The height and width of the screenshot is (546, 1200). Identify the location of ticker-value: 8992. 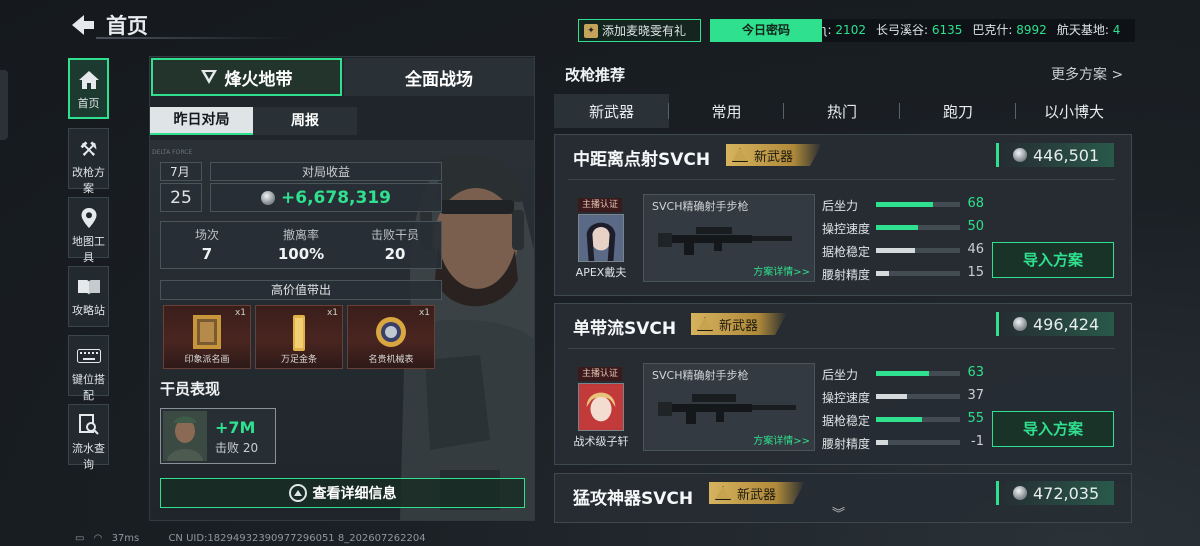
(1031, 30).